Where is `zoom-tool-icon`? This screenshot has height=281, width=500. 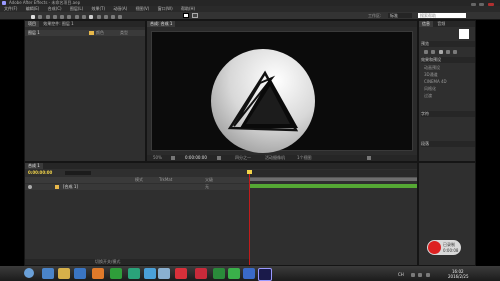 zoom-tool-icon is located at coordinates (47, 17).